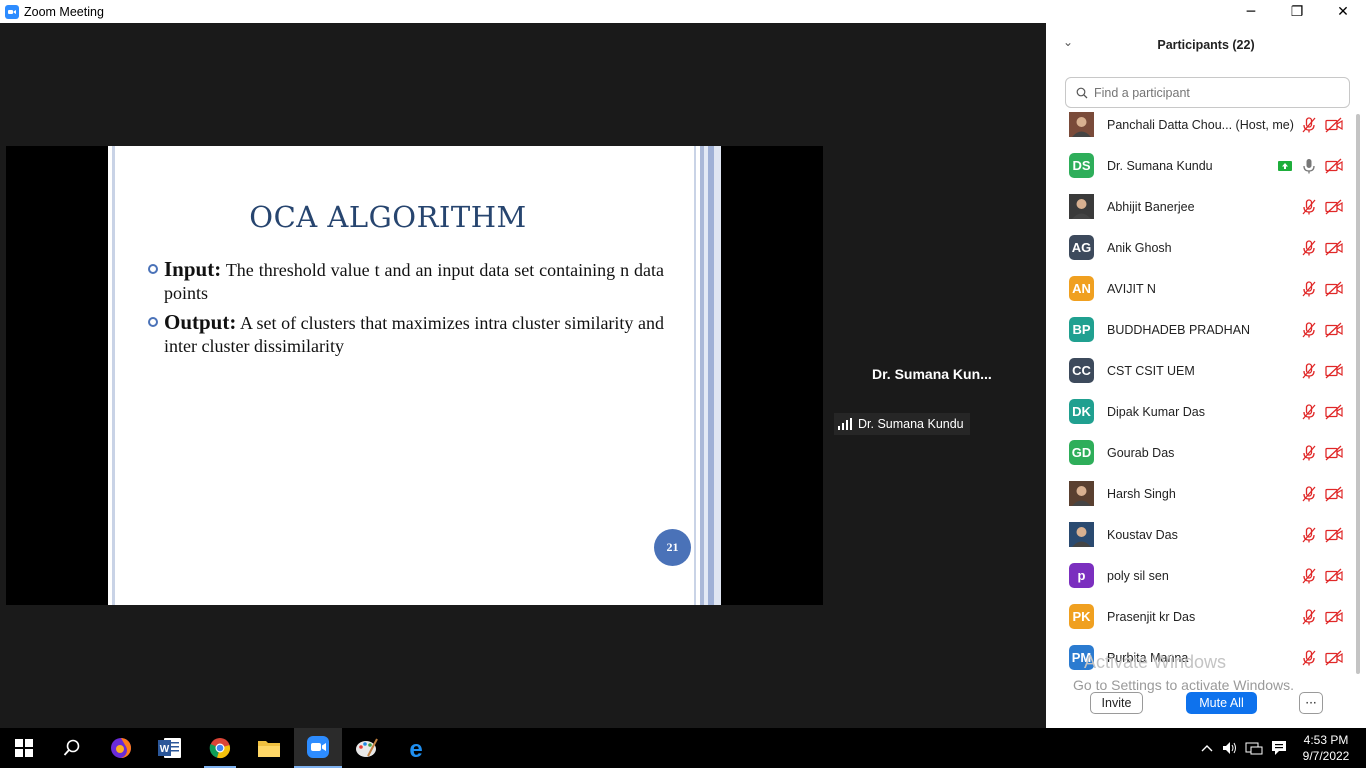 The height and width of the screenshot is (768, 1366). I want to click on avatar: PK, so click(1081, 616).